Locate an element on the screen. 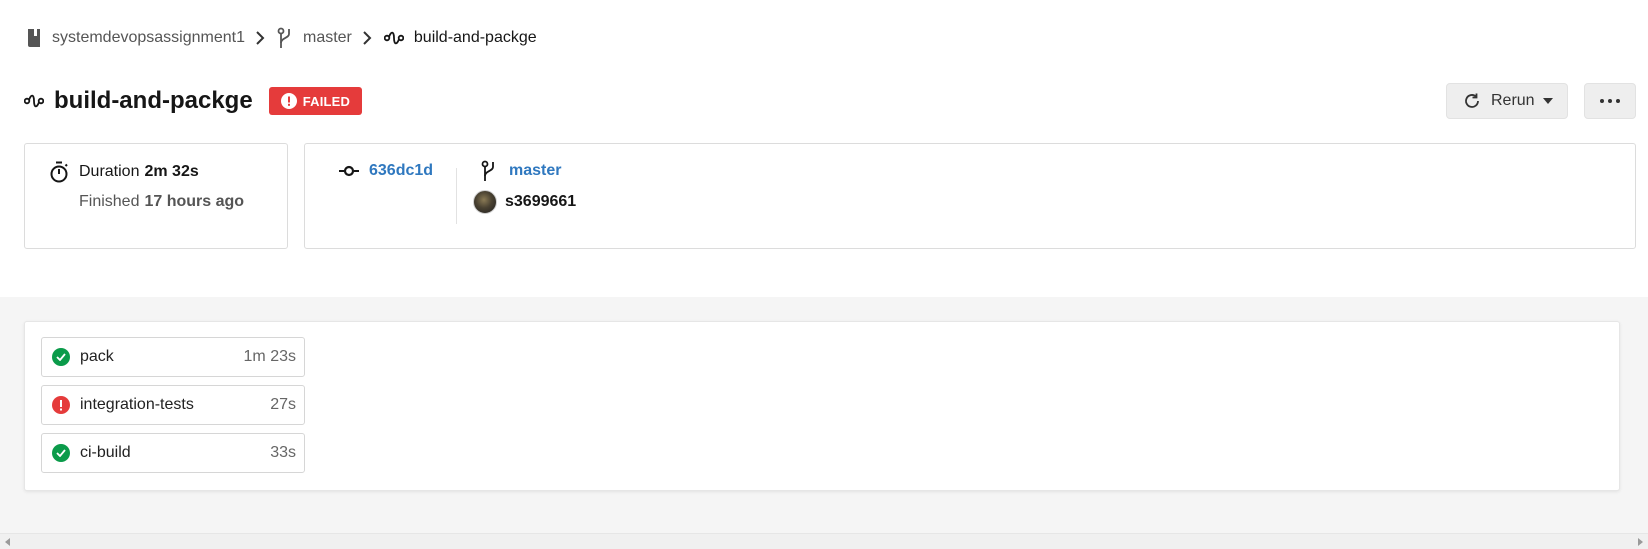 The height and width of the screenshot is (549, 1648). rerun-button: Rerun is located at coordinates (1507, 101).